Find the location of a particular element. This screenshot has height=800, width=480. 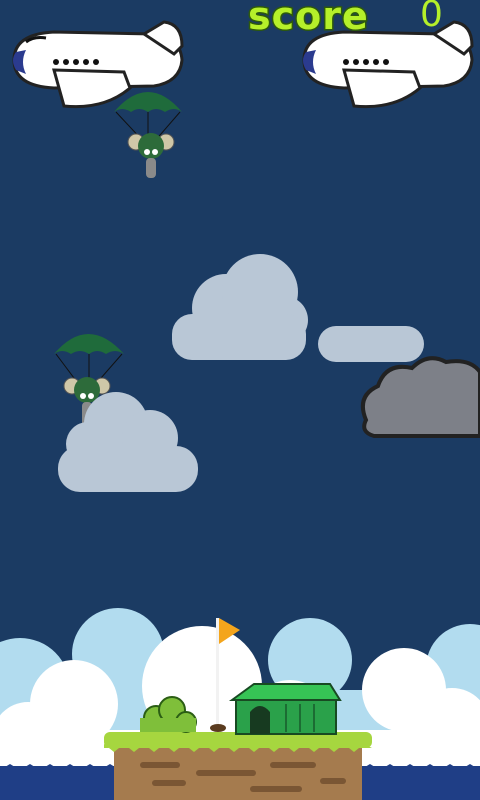

hut is located at coordinates (285, 709).